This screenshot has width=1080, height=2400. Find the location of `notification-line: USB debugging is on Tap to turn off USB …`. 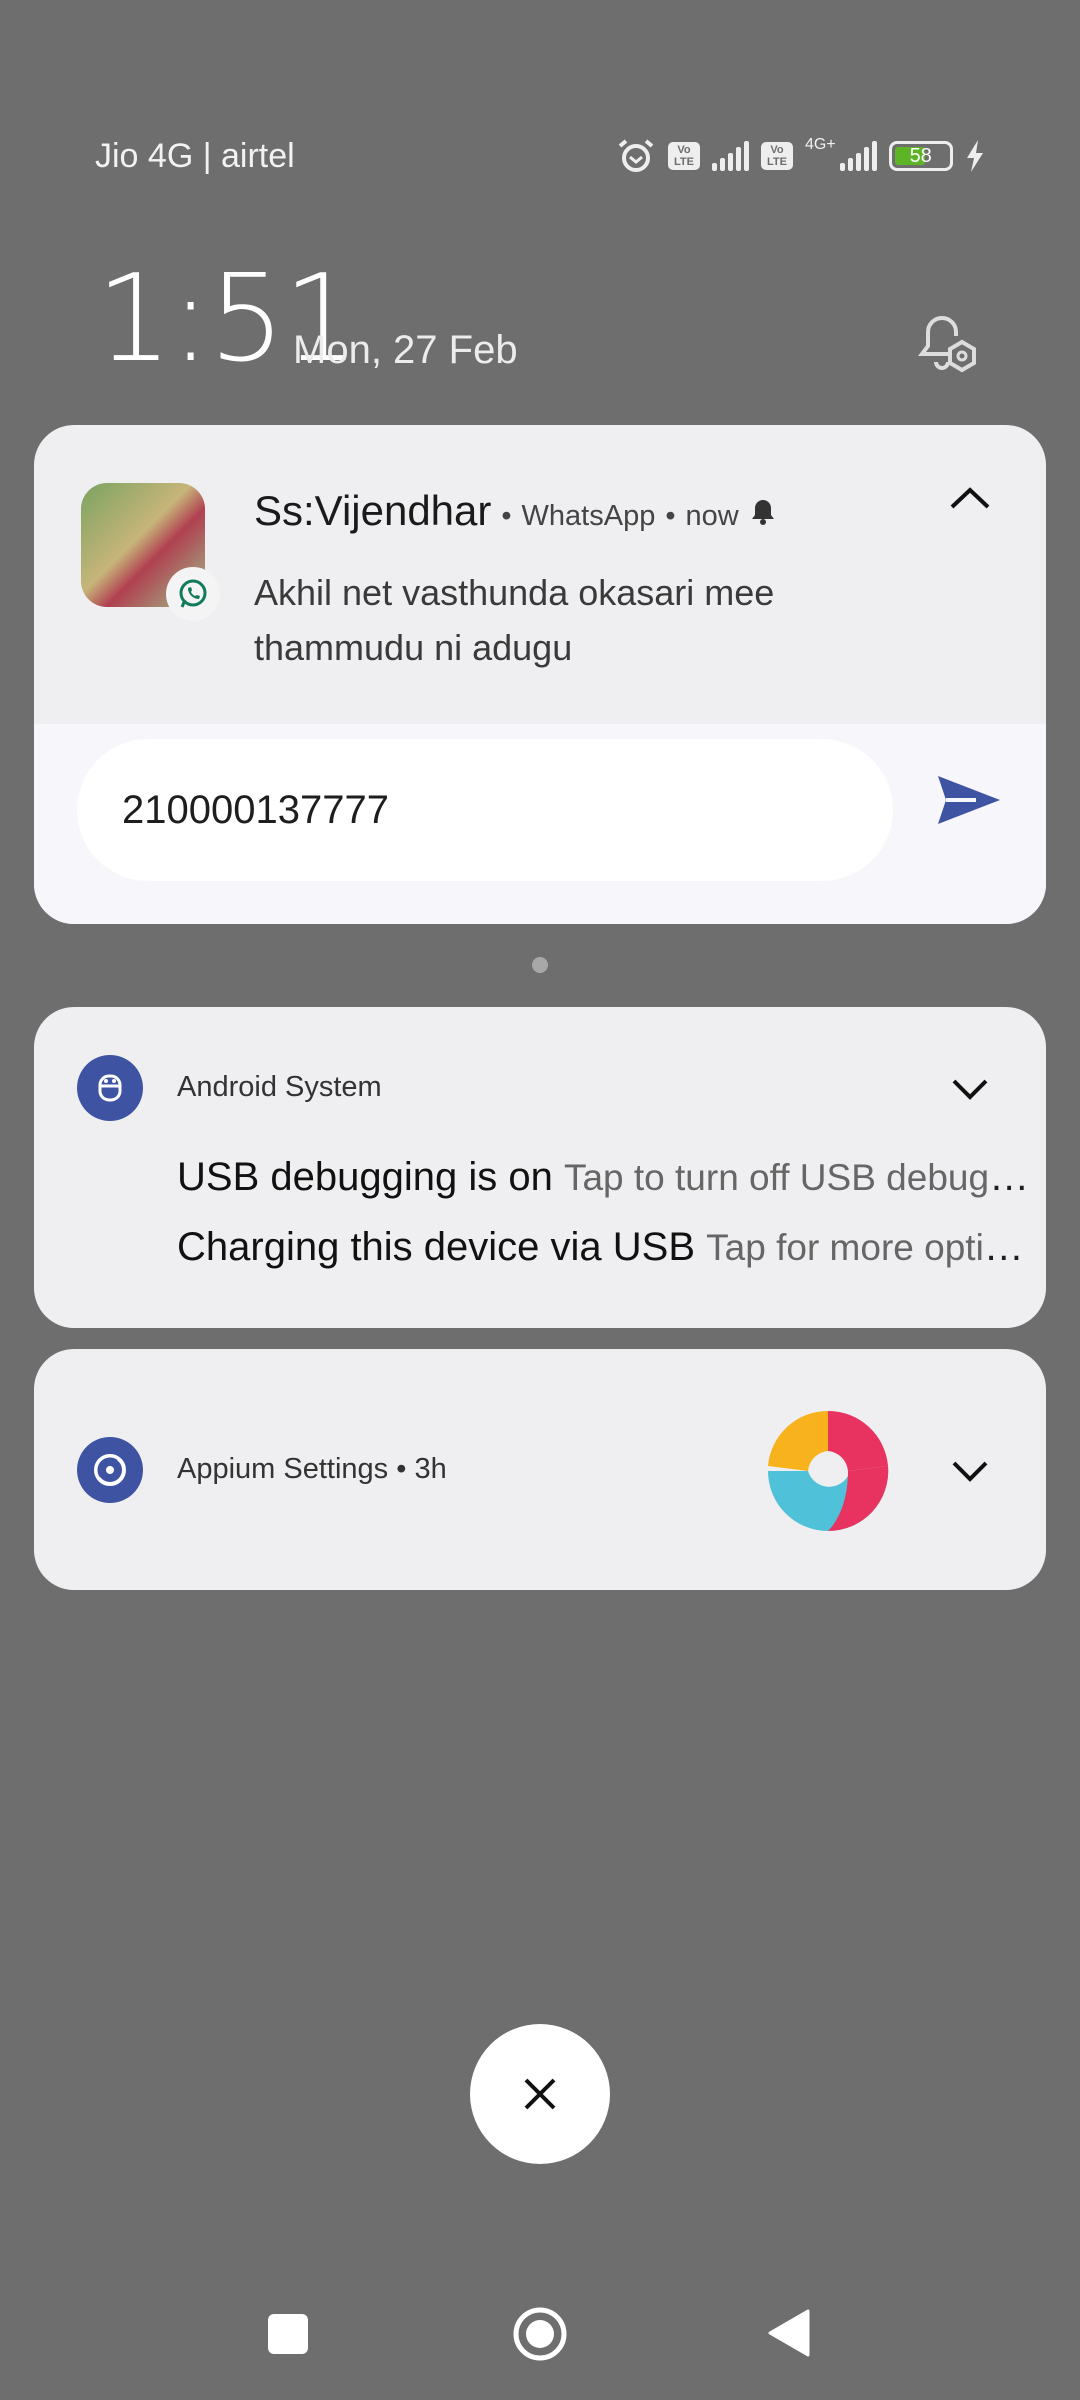

notification-line: USB debugging is on Tap to turn off USB … is located at coordinates (607, 1177).